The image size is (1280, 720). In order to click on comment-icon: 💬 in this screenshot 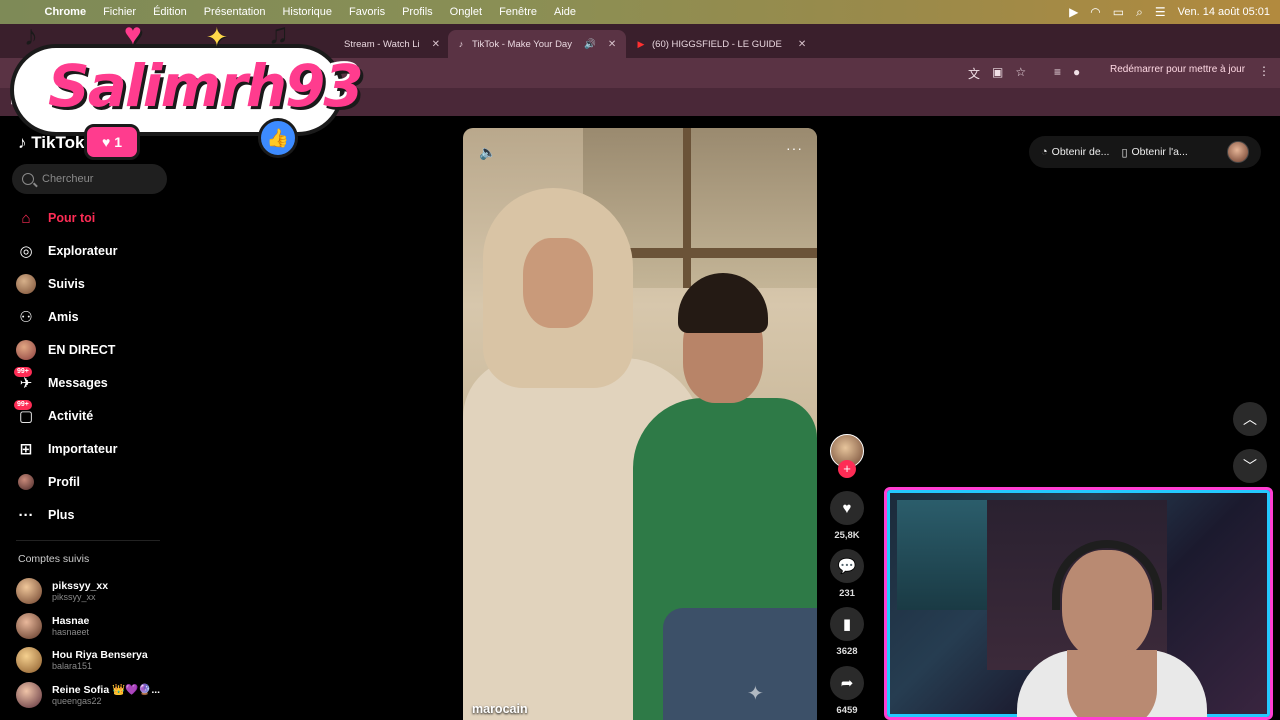, I will do `click(847, 566)`.